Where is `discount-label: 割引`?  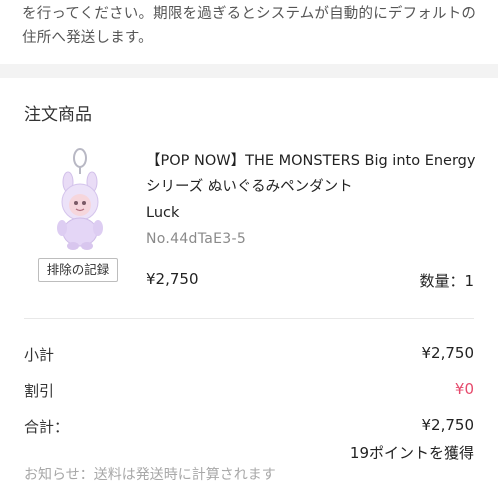 discount-label: 割引 is located at coordinates (39, 391).